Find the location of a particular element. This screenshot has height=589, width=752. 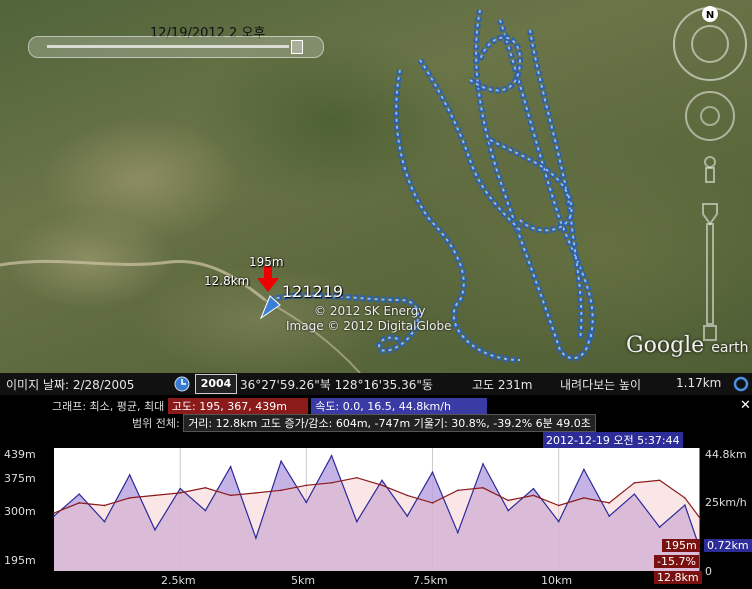

time-slider-track is located at coordinates (168, 46).